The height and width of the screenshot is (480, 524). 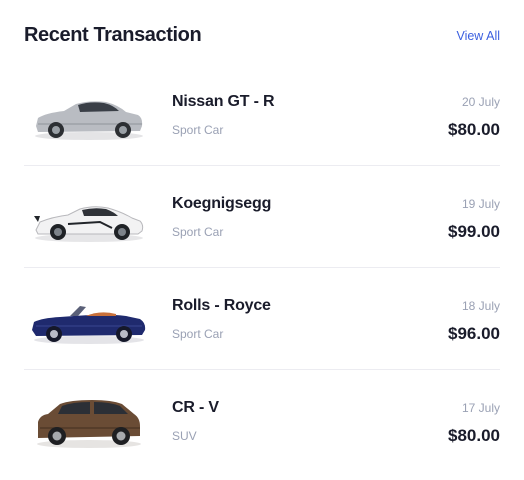 What do you see at coordinates (89, 325) in the screenshot?
I see `navy-convertible-image` at bounding box center [89, 325].